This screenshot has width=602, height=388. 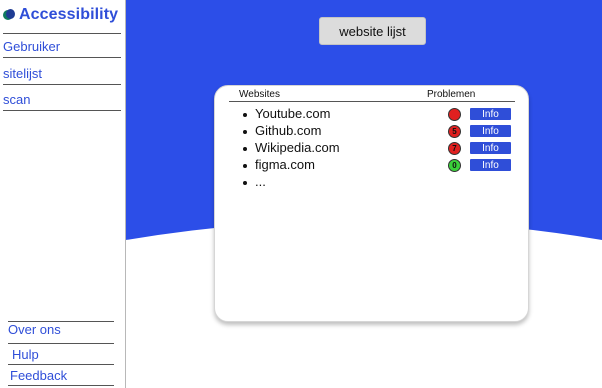 I want to click on website-list-button: website lijst, so click(x=372, y=31).